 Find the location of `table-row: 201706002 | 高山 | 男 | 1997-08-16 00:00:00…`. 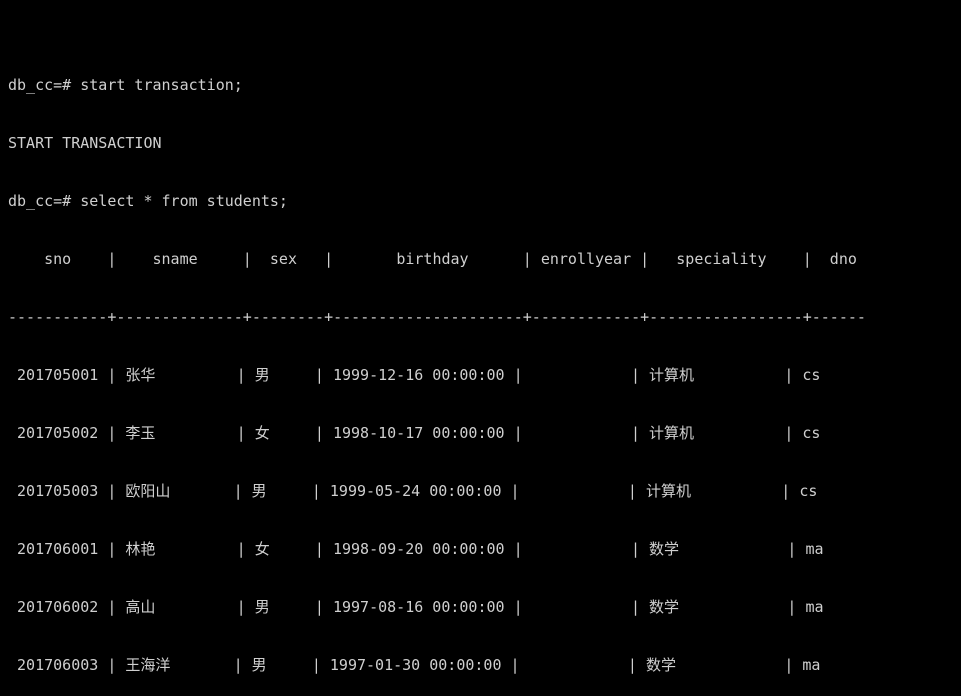

table-row: 201706002 | 高山 | 男 | 1997-08-16 00:00:00… is located at coordinates (416, 607).